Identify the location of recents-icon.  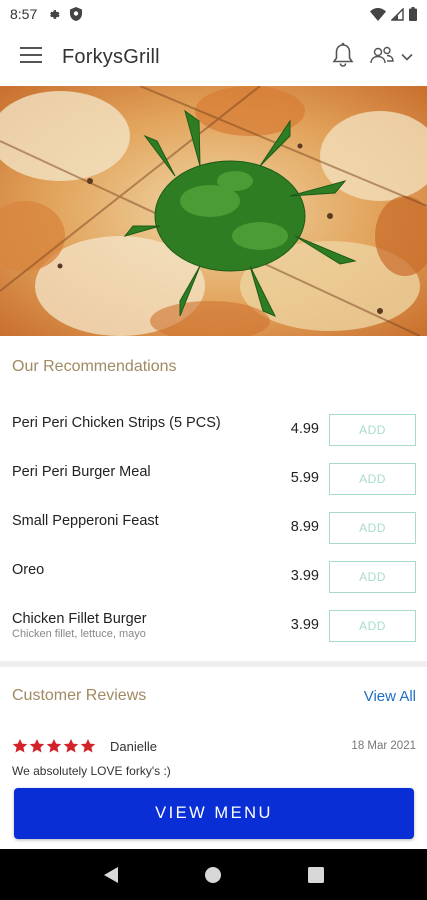
(315, 874).